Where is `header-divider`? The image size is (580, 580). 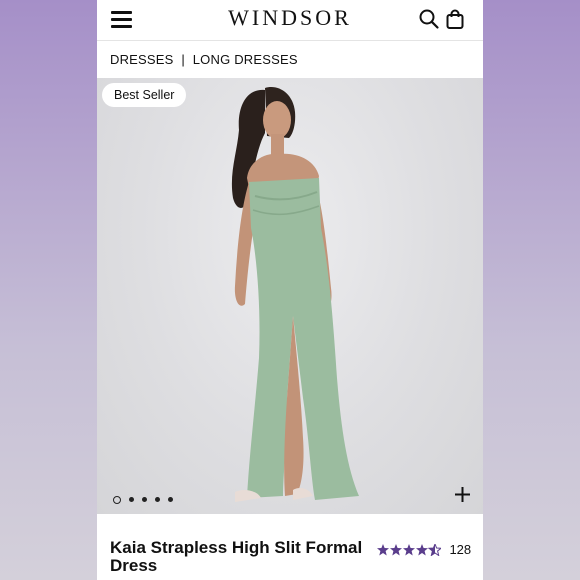
header-divider is located at coordinates (290, 40).